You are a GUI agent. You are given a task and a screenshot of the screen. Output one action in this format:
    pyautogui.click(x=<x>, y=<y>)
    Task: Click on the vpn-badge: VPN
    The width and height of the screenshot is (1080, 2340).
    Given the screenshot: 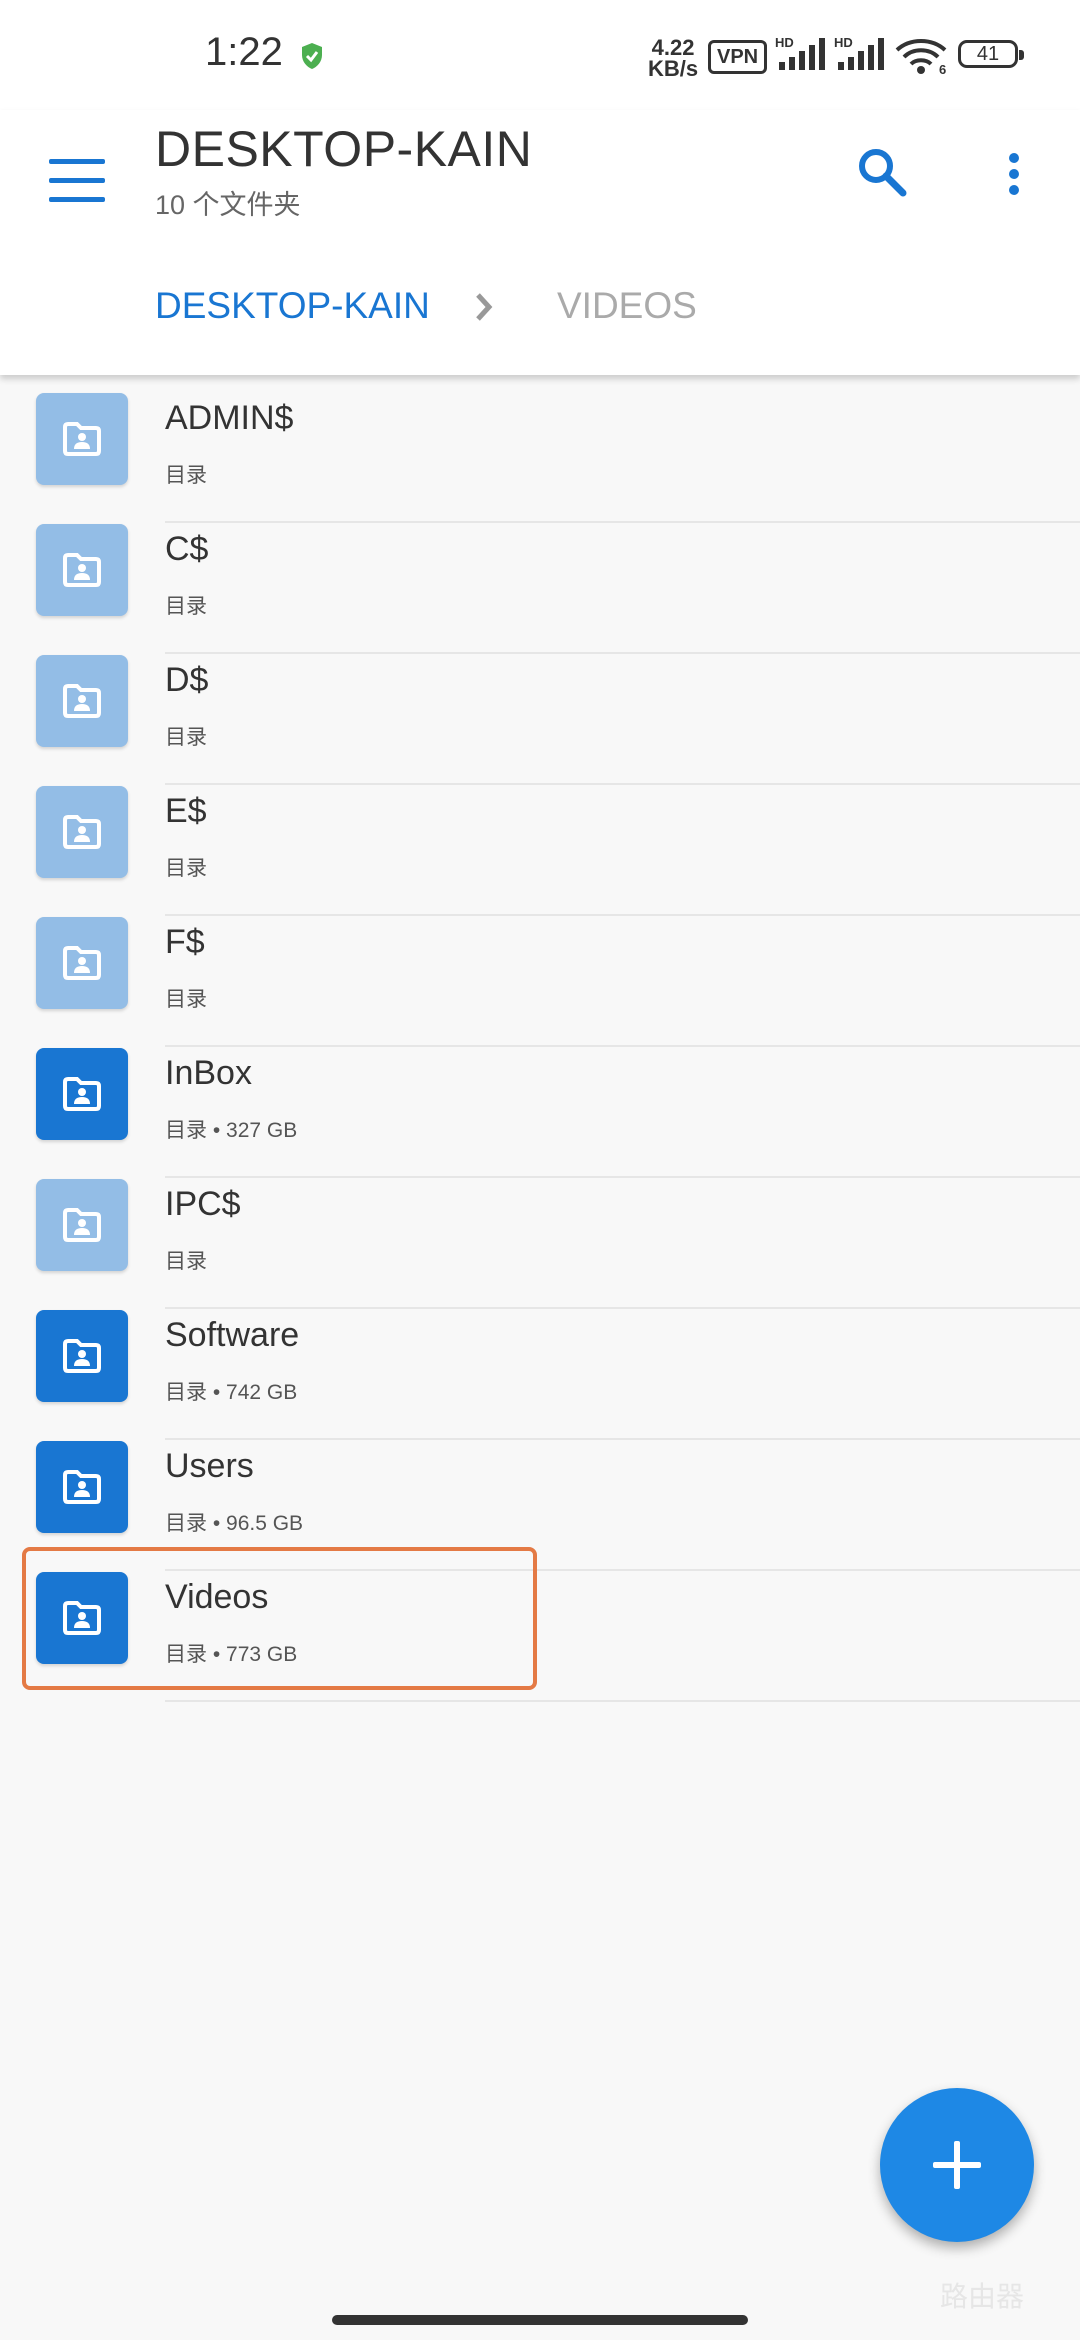 What is the action you would take?
    pyautogui.click(x=738, y=57)
    